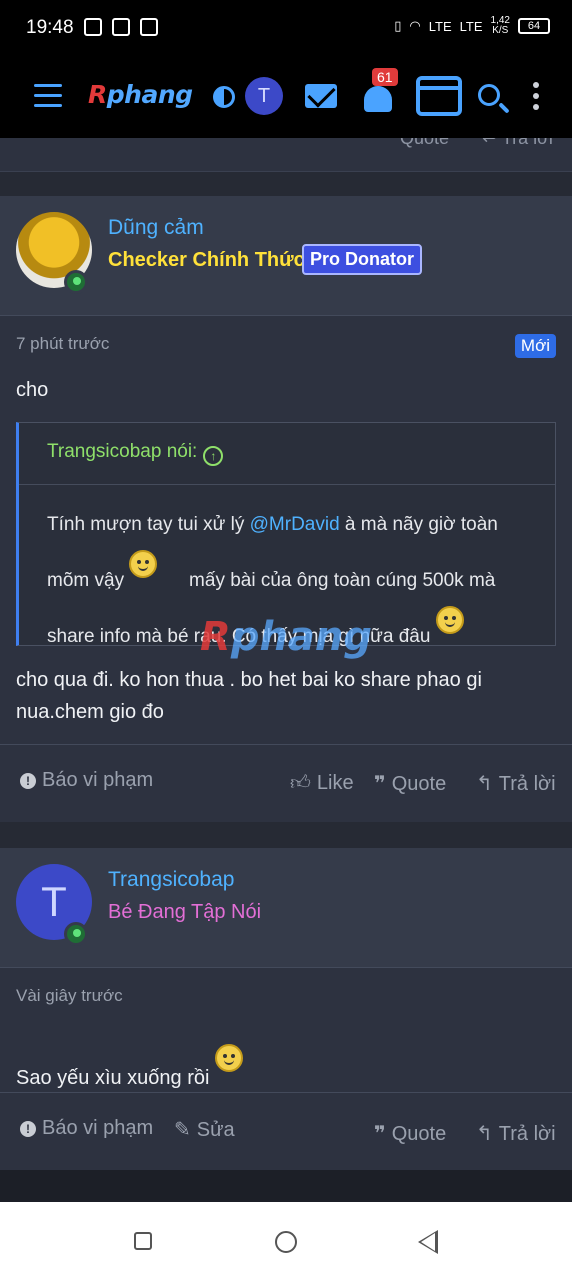 This screenshot has width=572, height=1280. Describe the element at coordinates (156, 228) in the screenshot. I see `author-name: Dũng cảm` at that location.